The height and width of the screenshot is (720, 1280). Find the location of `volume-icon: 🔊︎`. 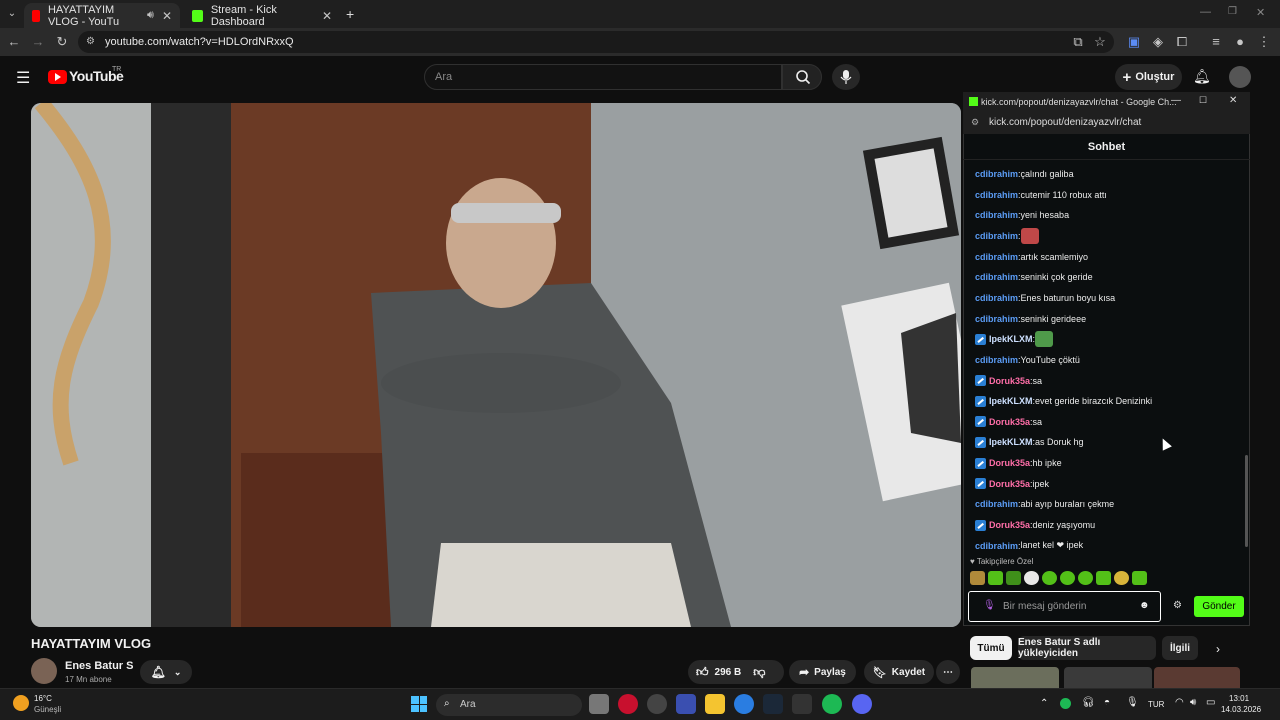

volume-icon: 🔊︎ is located at coordinates (1193, 702).